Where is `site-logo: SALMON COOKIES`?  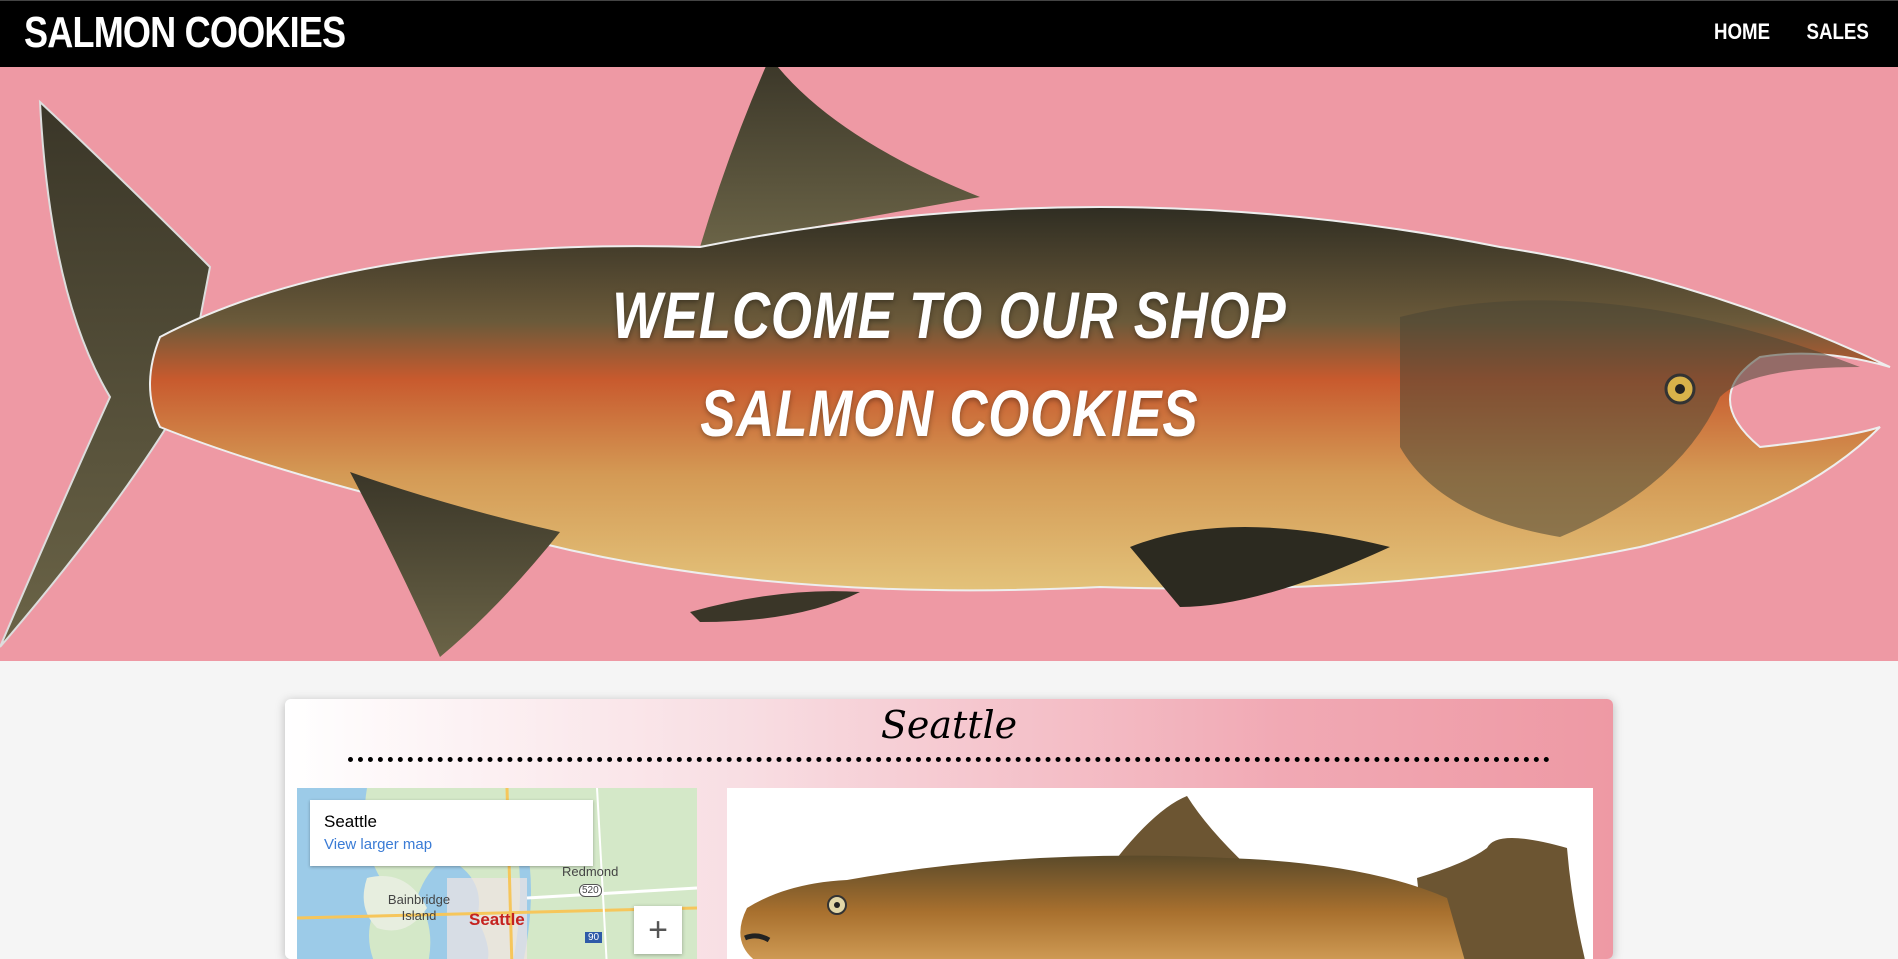 site-logo: SALMON COOKIES is located at coordinates (185, 33).